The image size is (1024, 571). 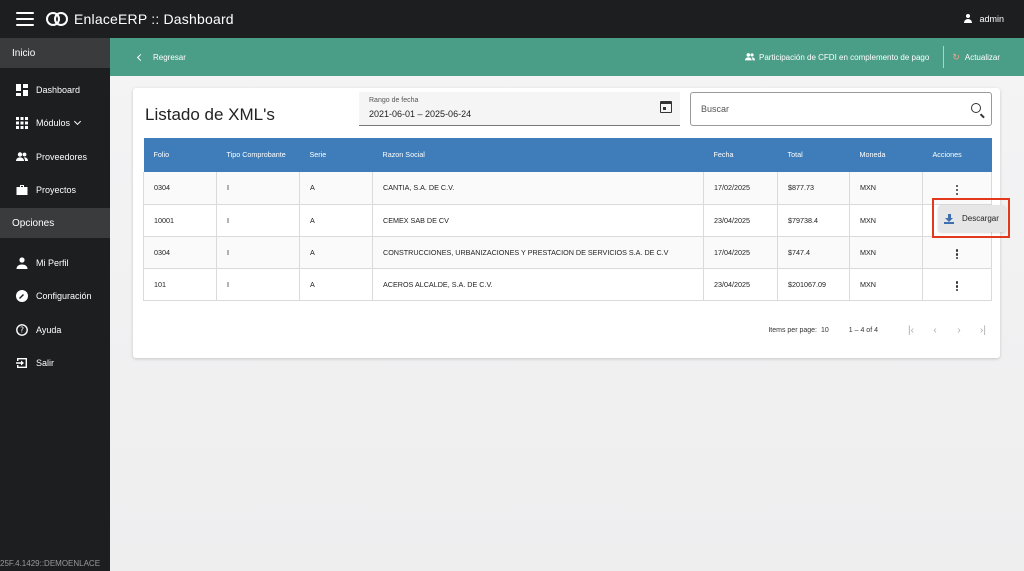 I want to click on cell-razon-social: ACEROS ALCALDE, S.A. DE C.V., so click(x=538, y=284).